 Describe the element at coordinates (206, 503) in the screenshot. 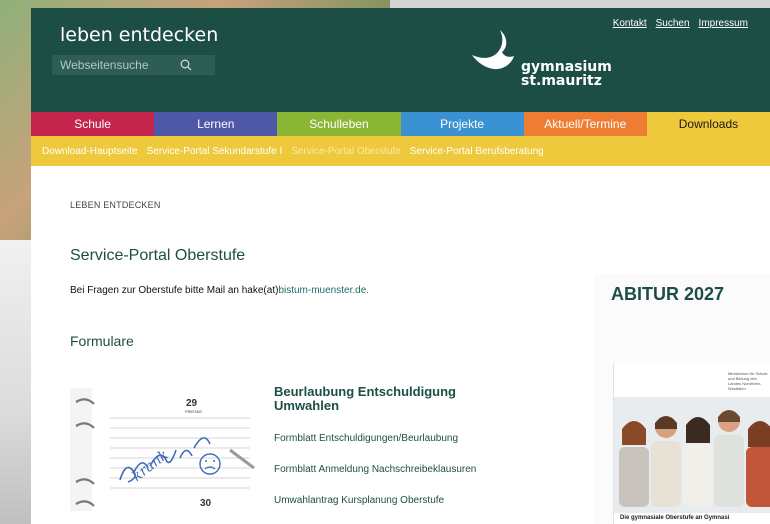

I see `calendar-date-30: 30` at that location.